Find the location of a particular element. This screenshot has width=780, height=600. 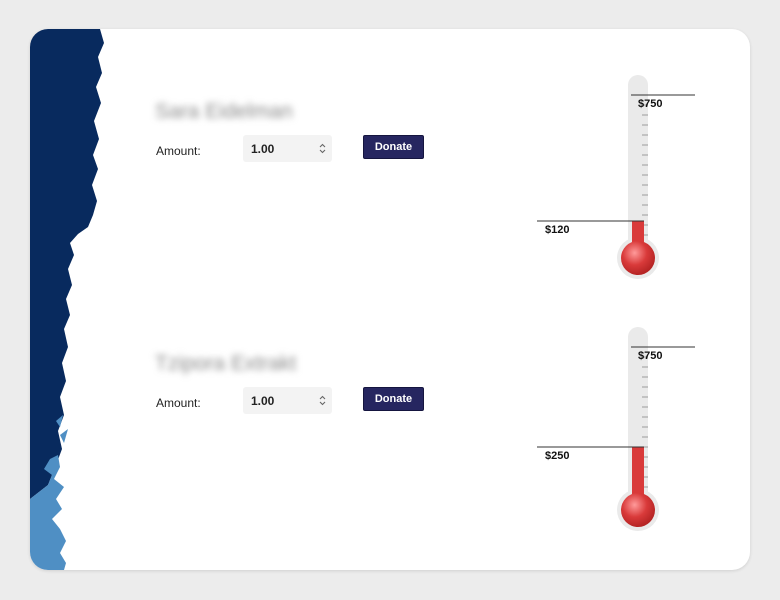

progress-thermometer: $750 $120 is located at coordinates (615, 176).